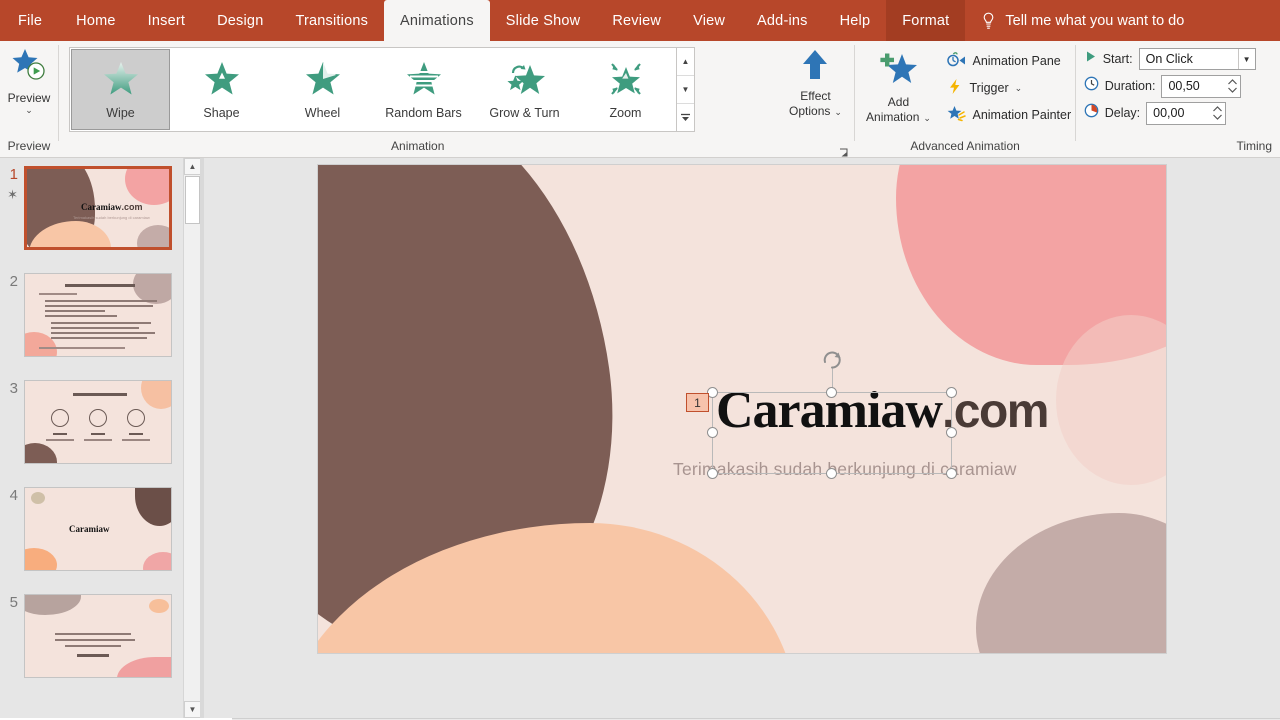  I want to click on thumbnail-scrollbar: ▲ ▼, so click(191, 438).